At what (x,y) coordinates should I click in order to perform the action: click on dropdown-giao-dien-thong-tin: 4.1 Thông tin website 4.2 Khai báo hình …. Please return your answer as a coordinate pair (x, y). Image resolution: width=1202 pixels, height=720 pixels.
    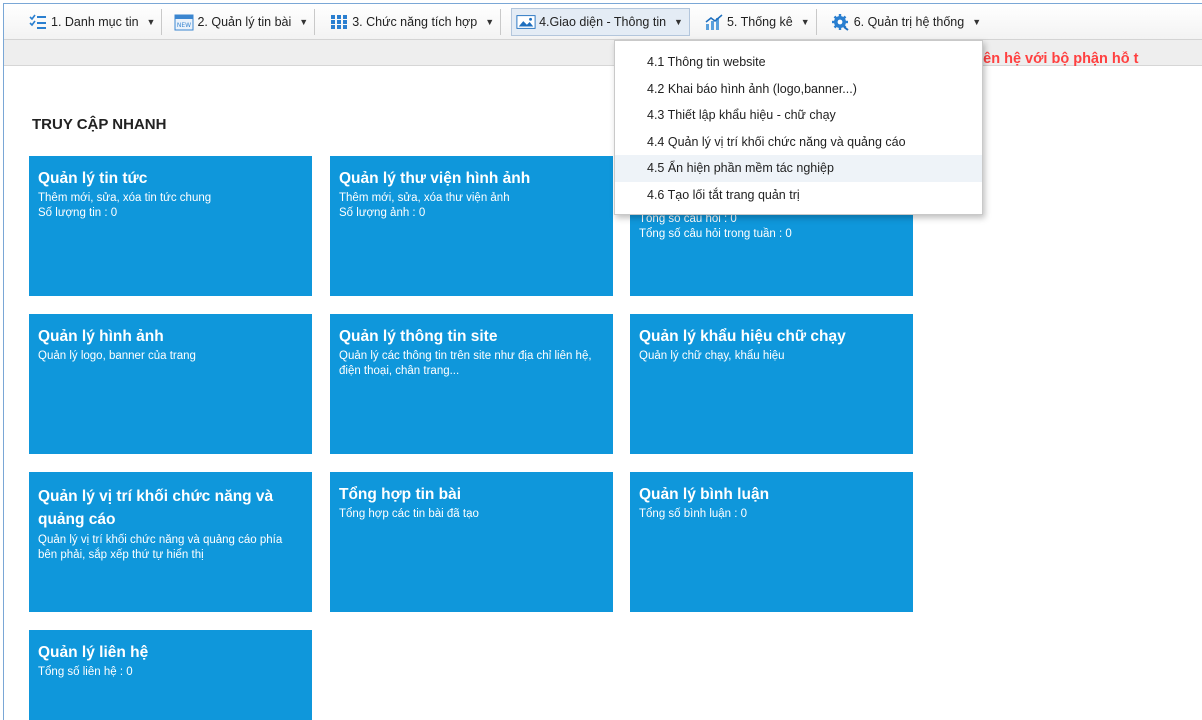
    Looking at the image, I should click on (798, 127).